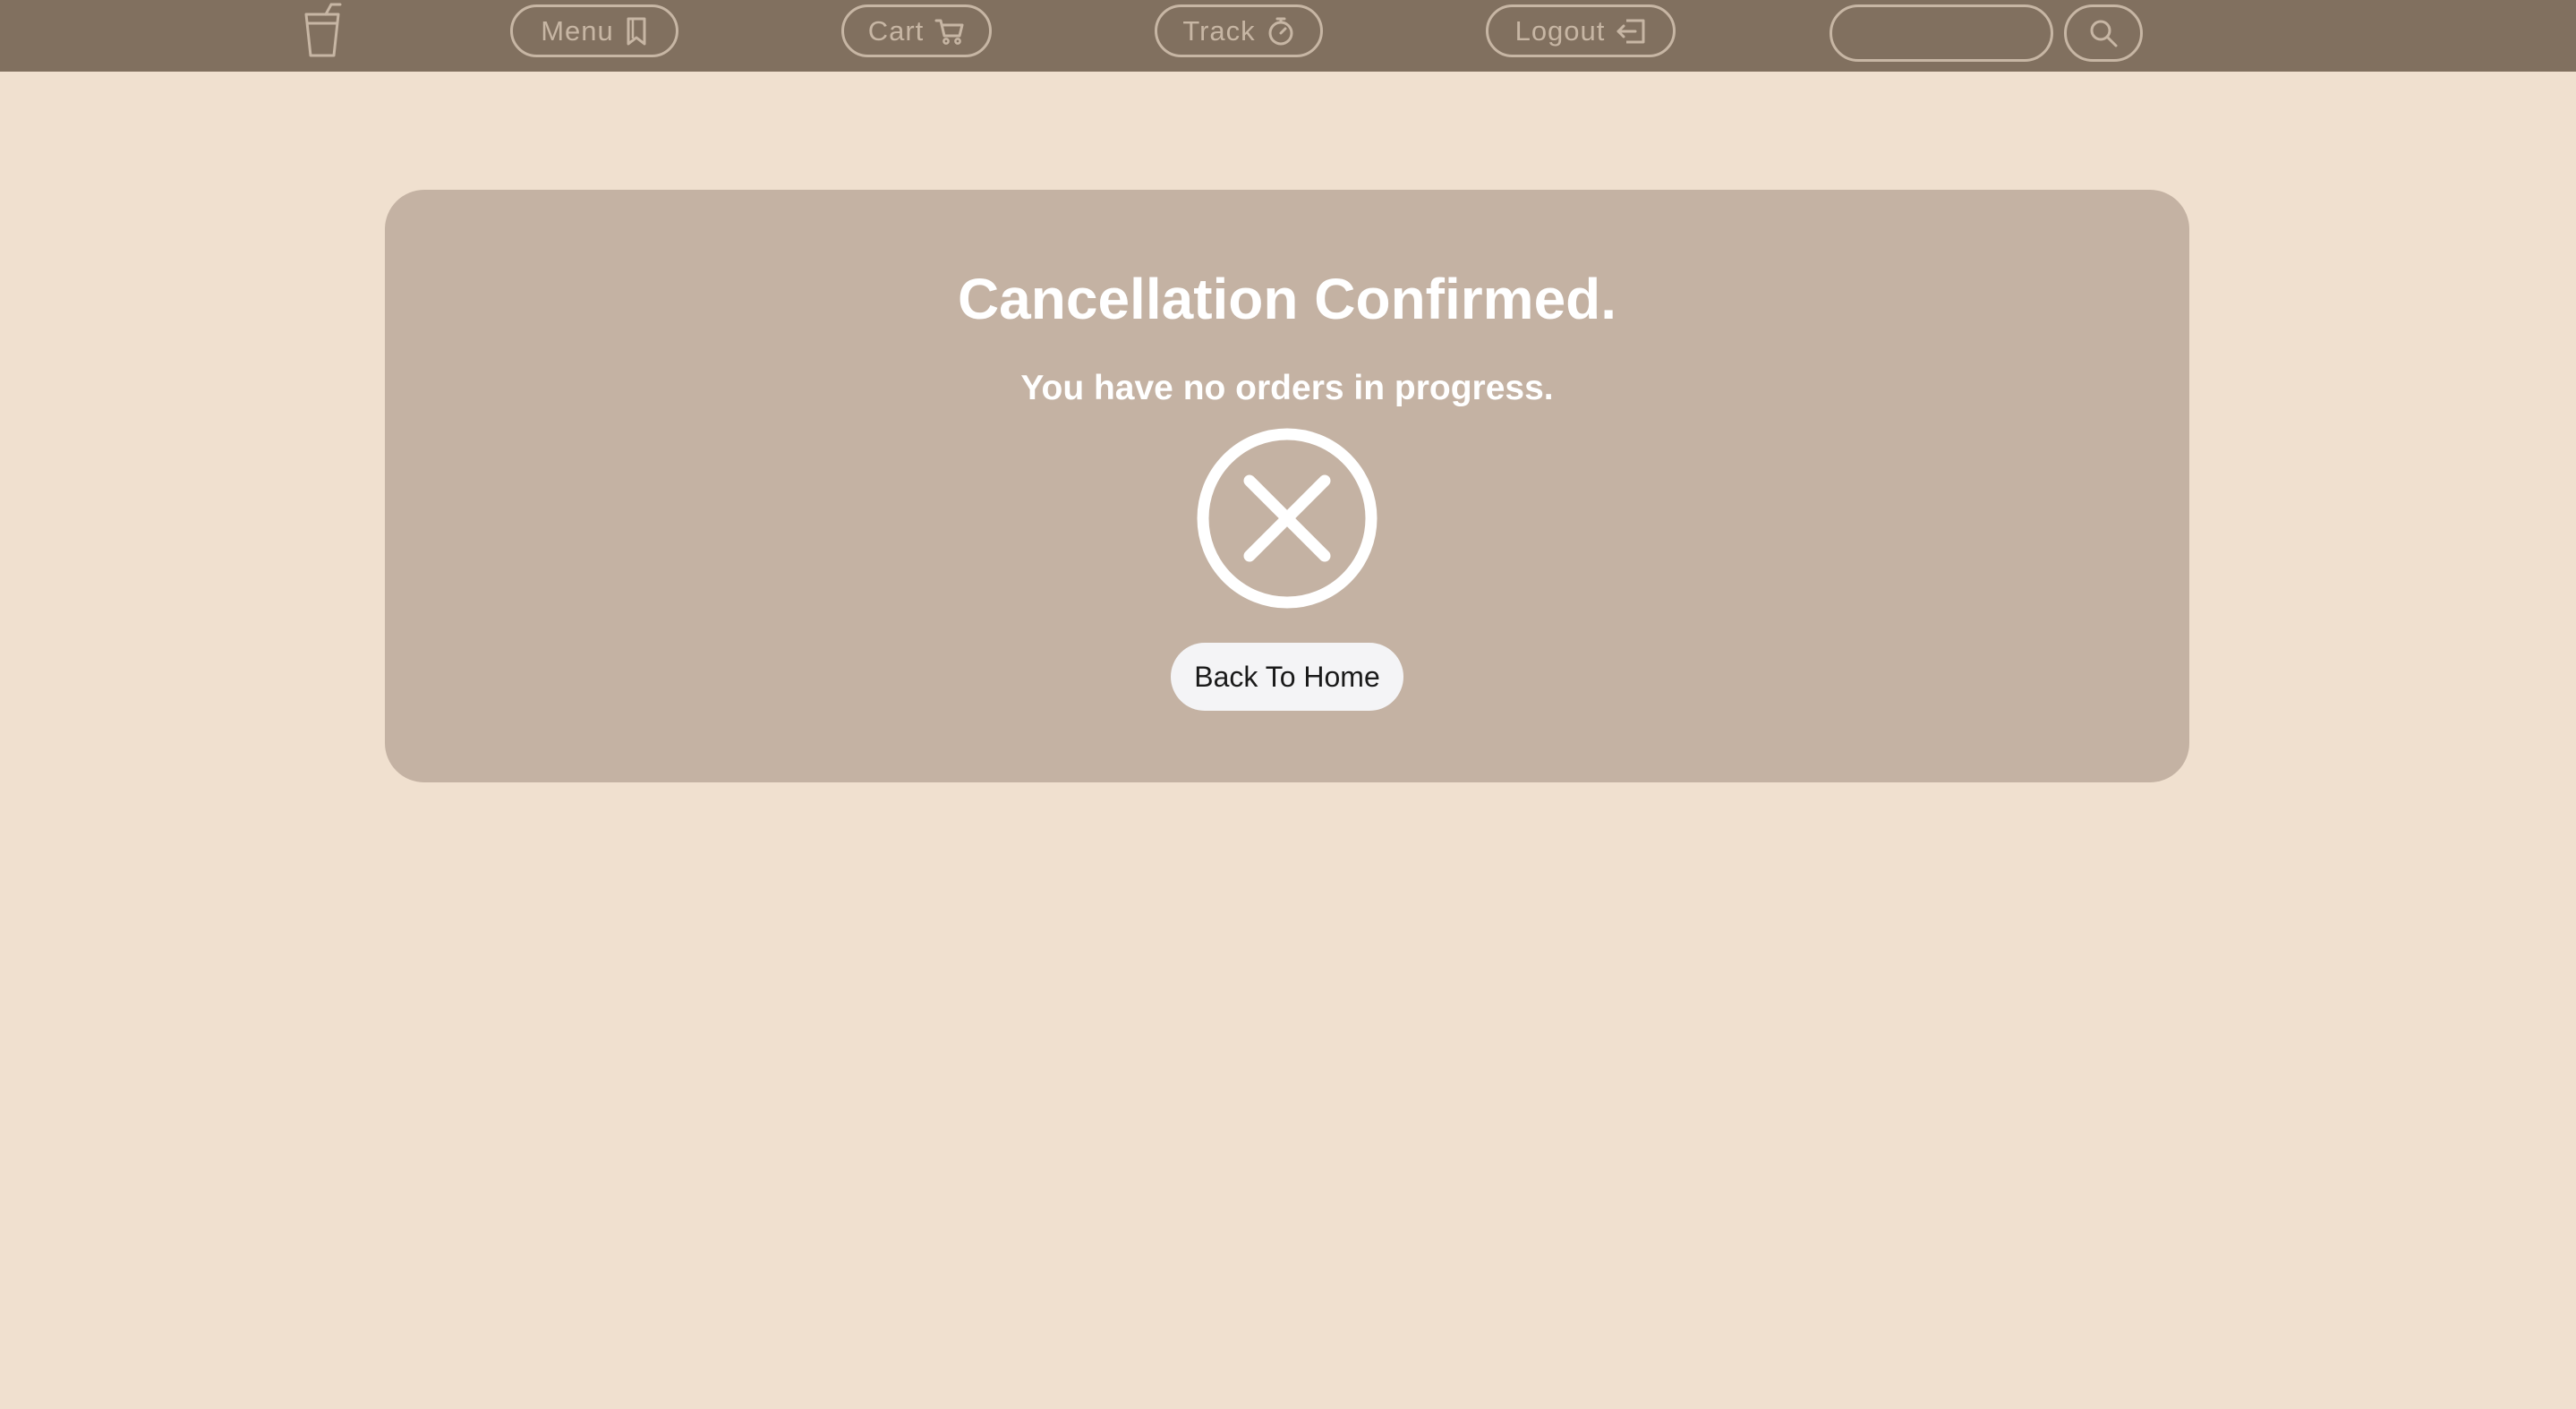  I want to click on nav-menu-button: Menu, so click(594, 31).